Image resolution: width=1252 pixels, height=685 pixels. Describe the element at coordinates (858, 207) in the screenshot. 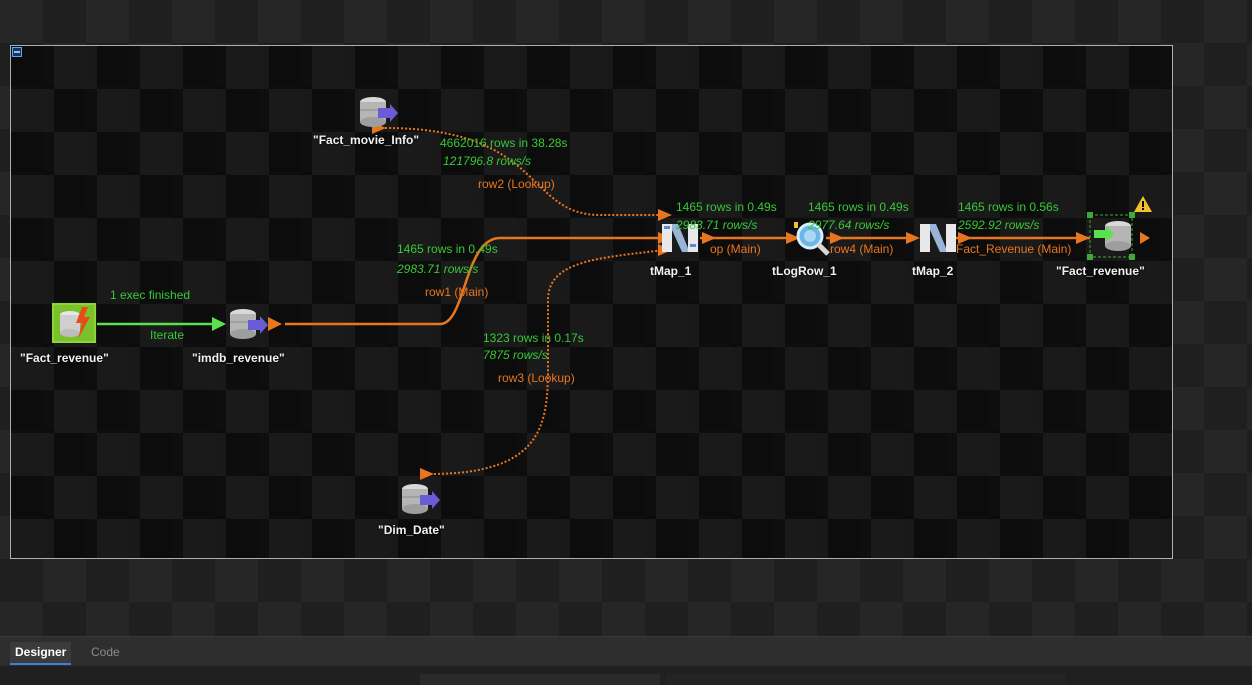

I see `row4-stats: 1465 rows in 0.49s` at that location.